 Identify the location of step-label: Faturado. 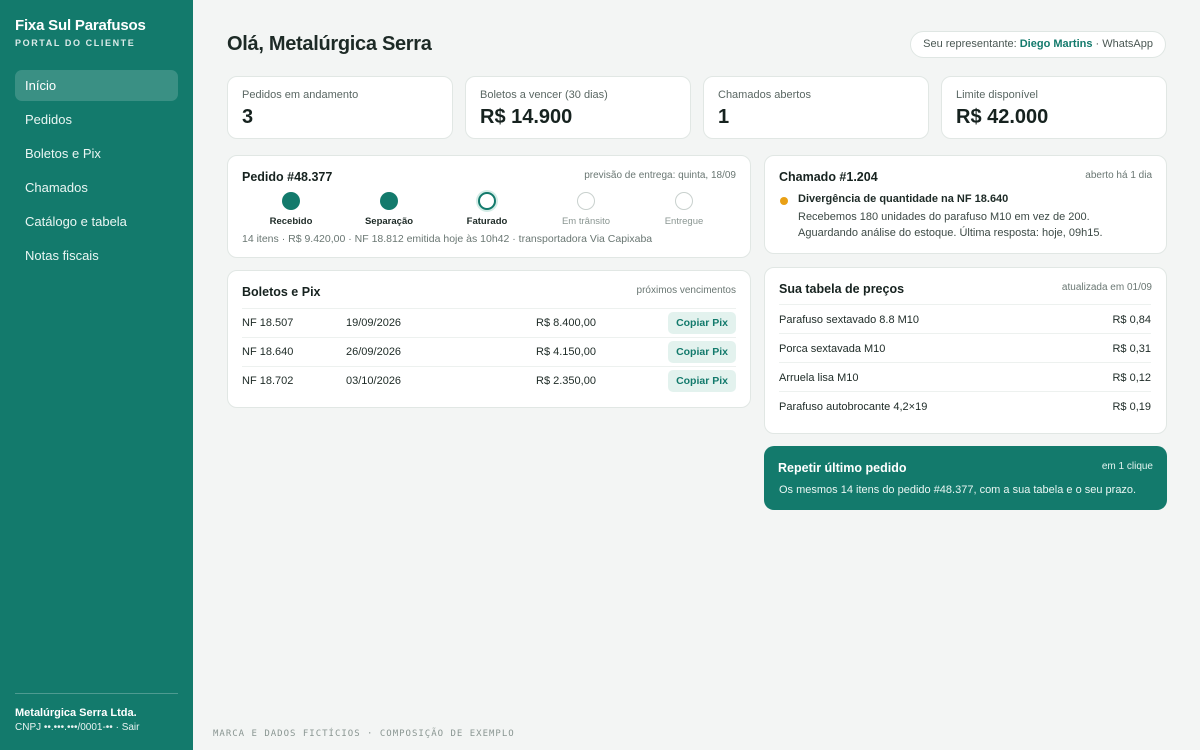
(487, 221).